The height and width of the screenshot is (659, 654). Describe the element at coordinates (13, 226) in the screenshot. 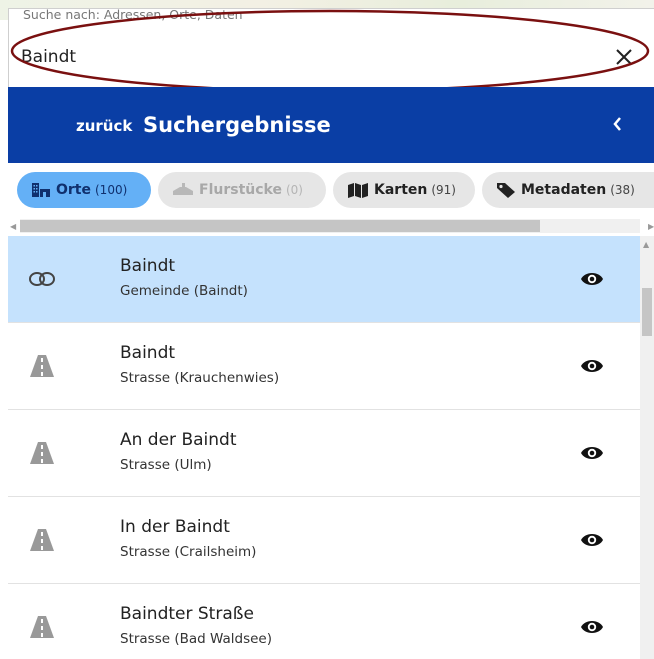

I see `scroll-left-icon: ◀` at that location.